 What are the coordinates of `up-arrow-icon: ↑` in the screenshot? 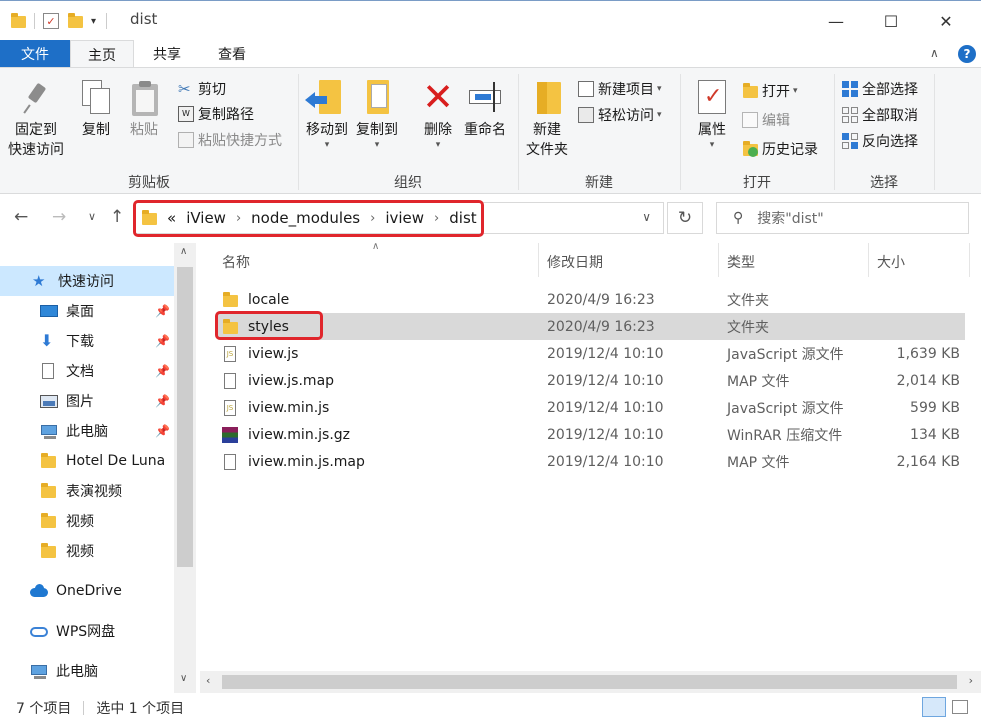 It's located at (117, 217).